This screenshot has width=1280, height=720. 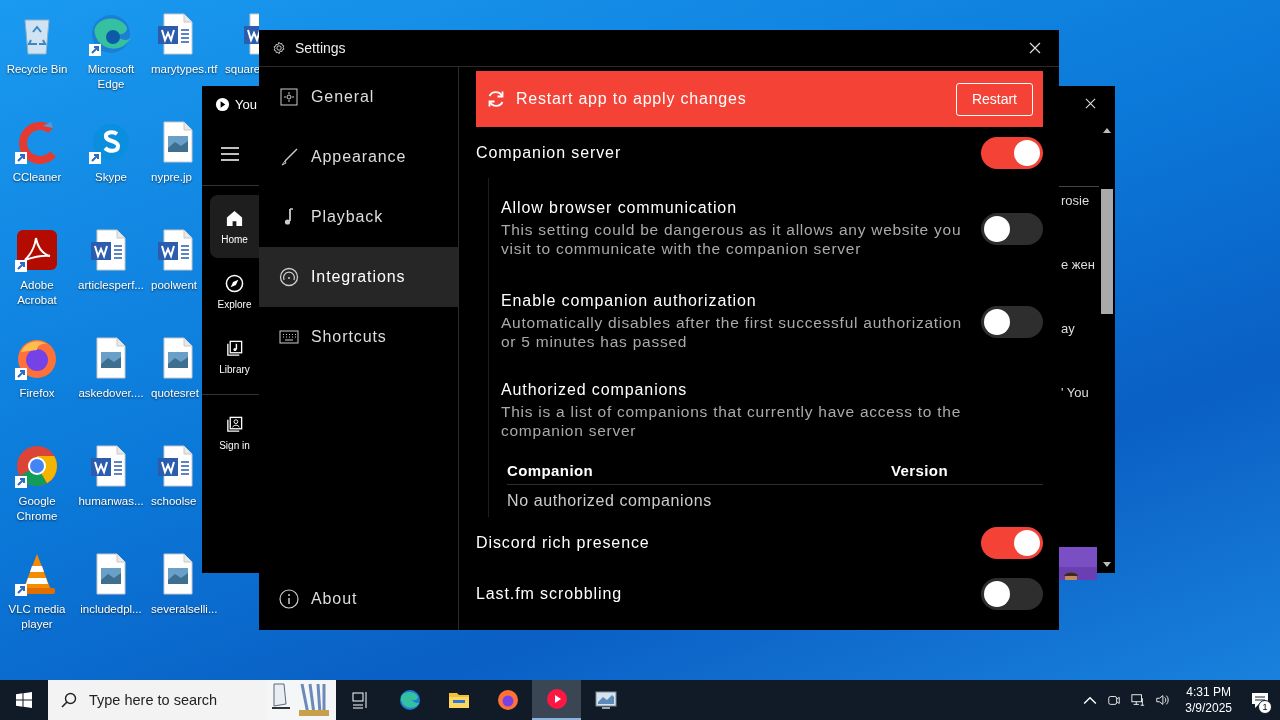 What do you see at coordinates (358, 277) in the screenshot?
I see `sidebar-item: Integrations` at bounding box center [358, 277].